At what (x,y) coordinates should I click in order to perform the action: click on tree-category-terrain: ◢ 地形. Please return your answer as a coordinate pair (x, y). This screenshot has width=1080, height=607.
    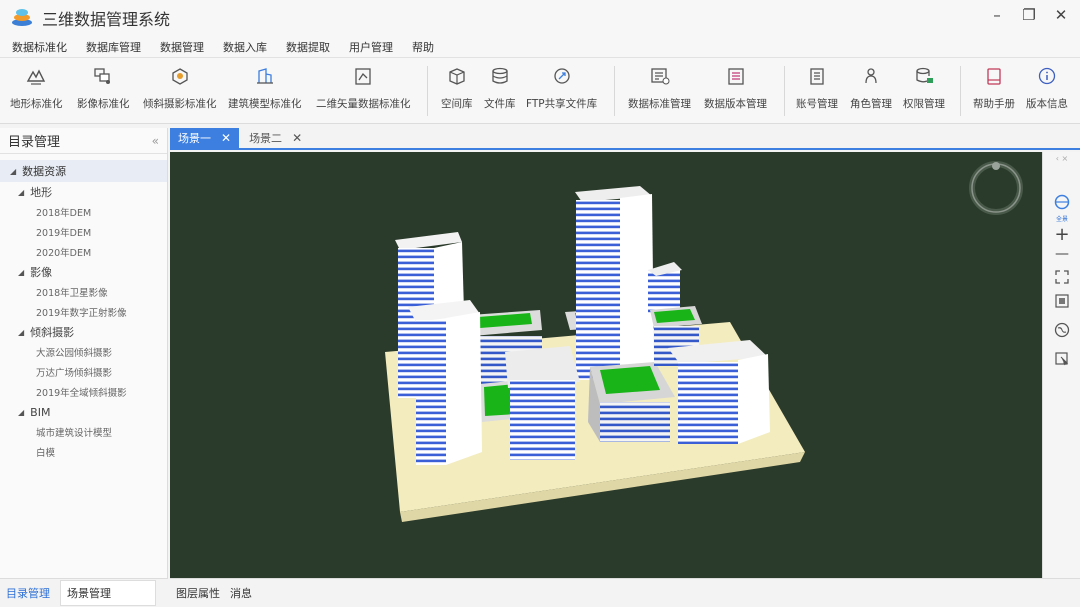
    Looking at the image, I should click on (83, 192).